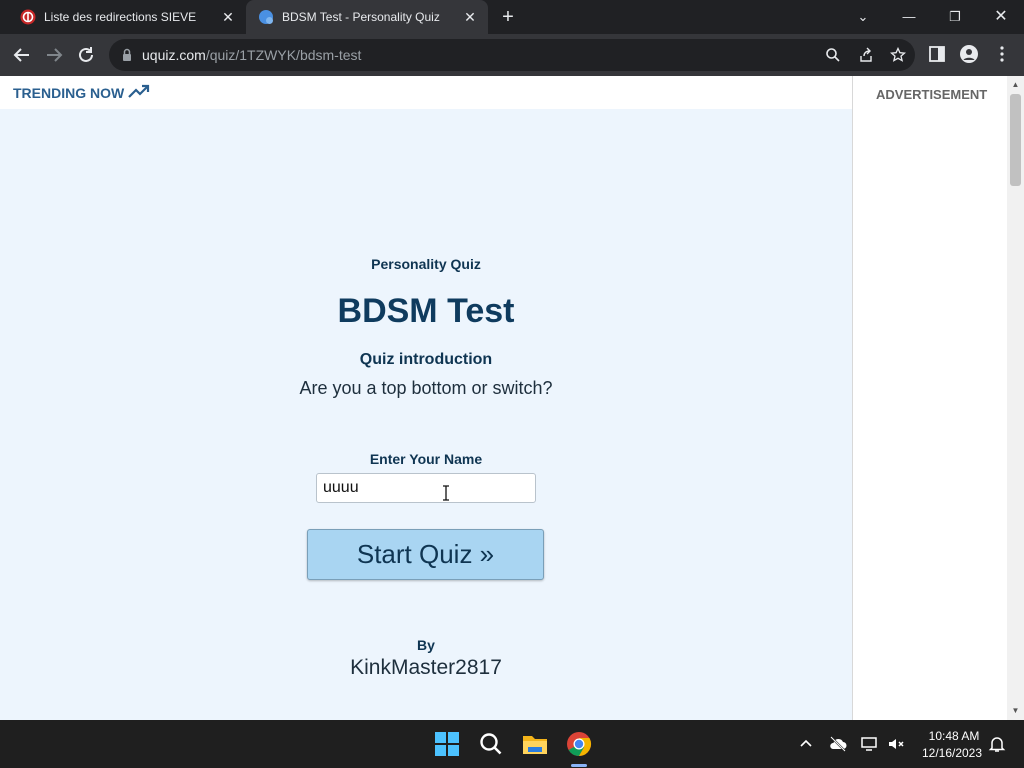 This screenshot has height=768, width=1024. What do you see at coordinates (28, 17) in the screenshot?
I see `sieve-favicon-icon` at bounding box center [28, 17].